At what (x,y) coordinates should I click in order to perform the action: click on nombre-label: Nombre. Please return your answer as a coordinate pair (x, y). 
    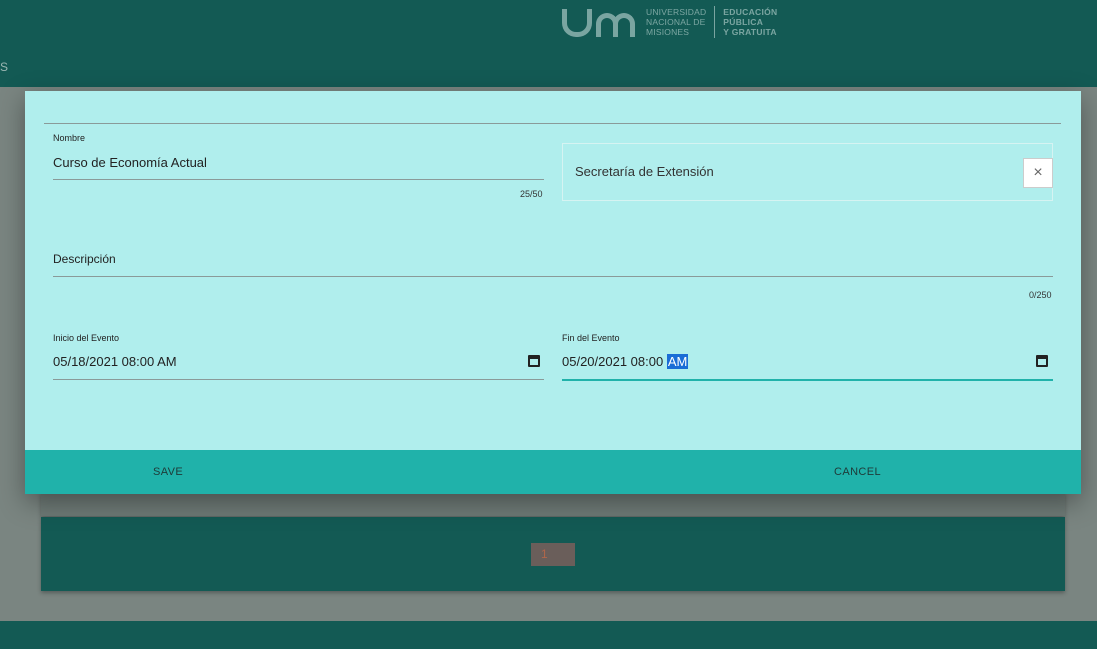
    Looking at the image, I should click on (69, 138).